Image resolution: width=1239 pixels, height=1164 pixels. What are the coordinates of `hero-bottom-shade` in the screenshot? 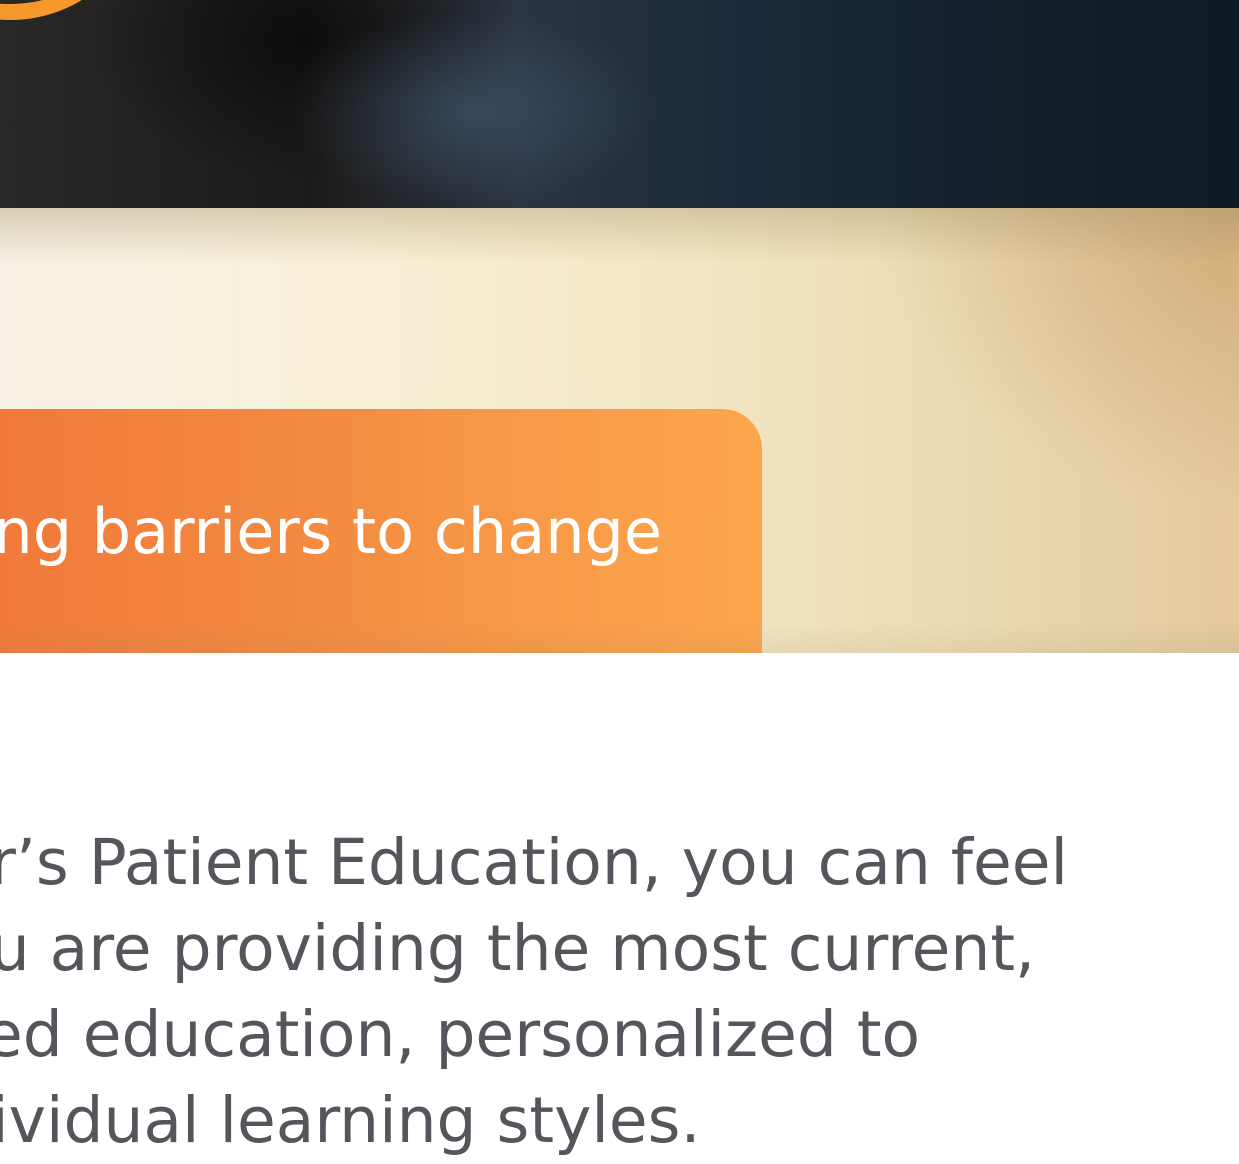 It's located at (619, 638).